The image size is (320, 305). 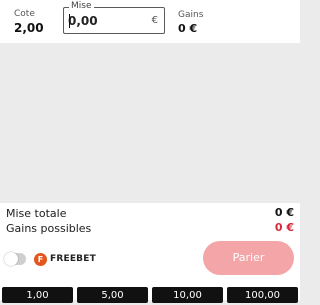 I want to click on winnings-value: 0 €, so click(x=188, y=28).